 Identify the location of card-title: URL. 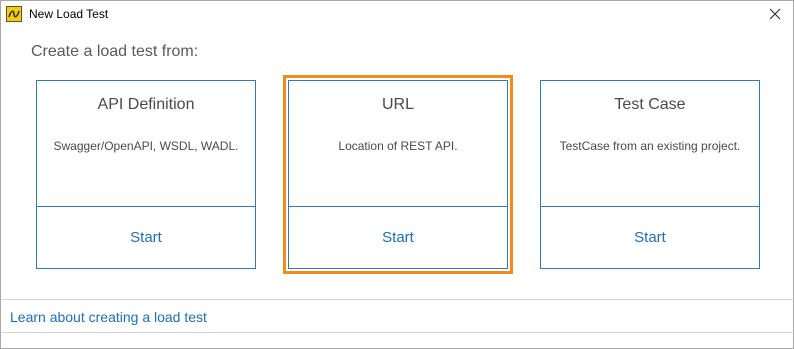
(397, 104).